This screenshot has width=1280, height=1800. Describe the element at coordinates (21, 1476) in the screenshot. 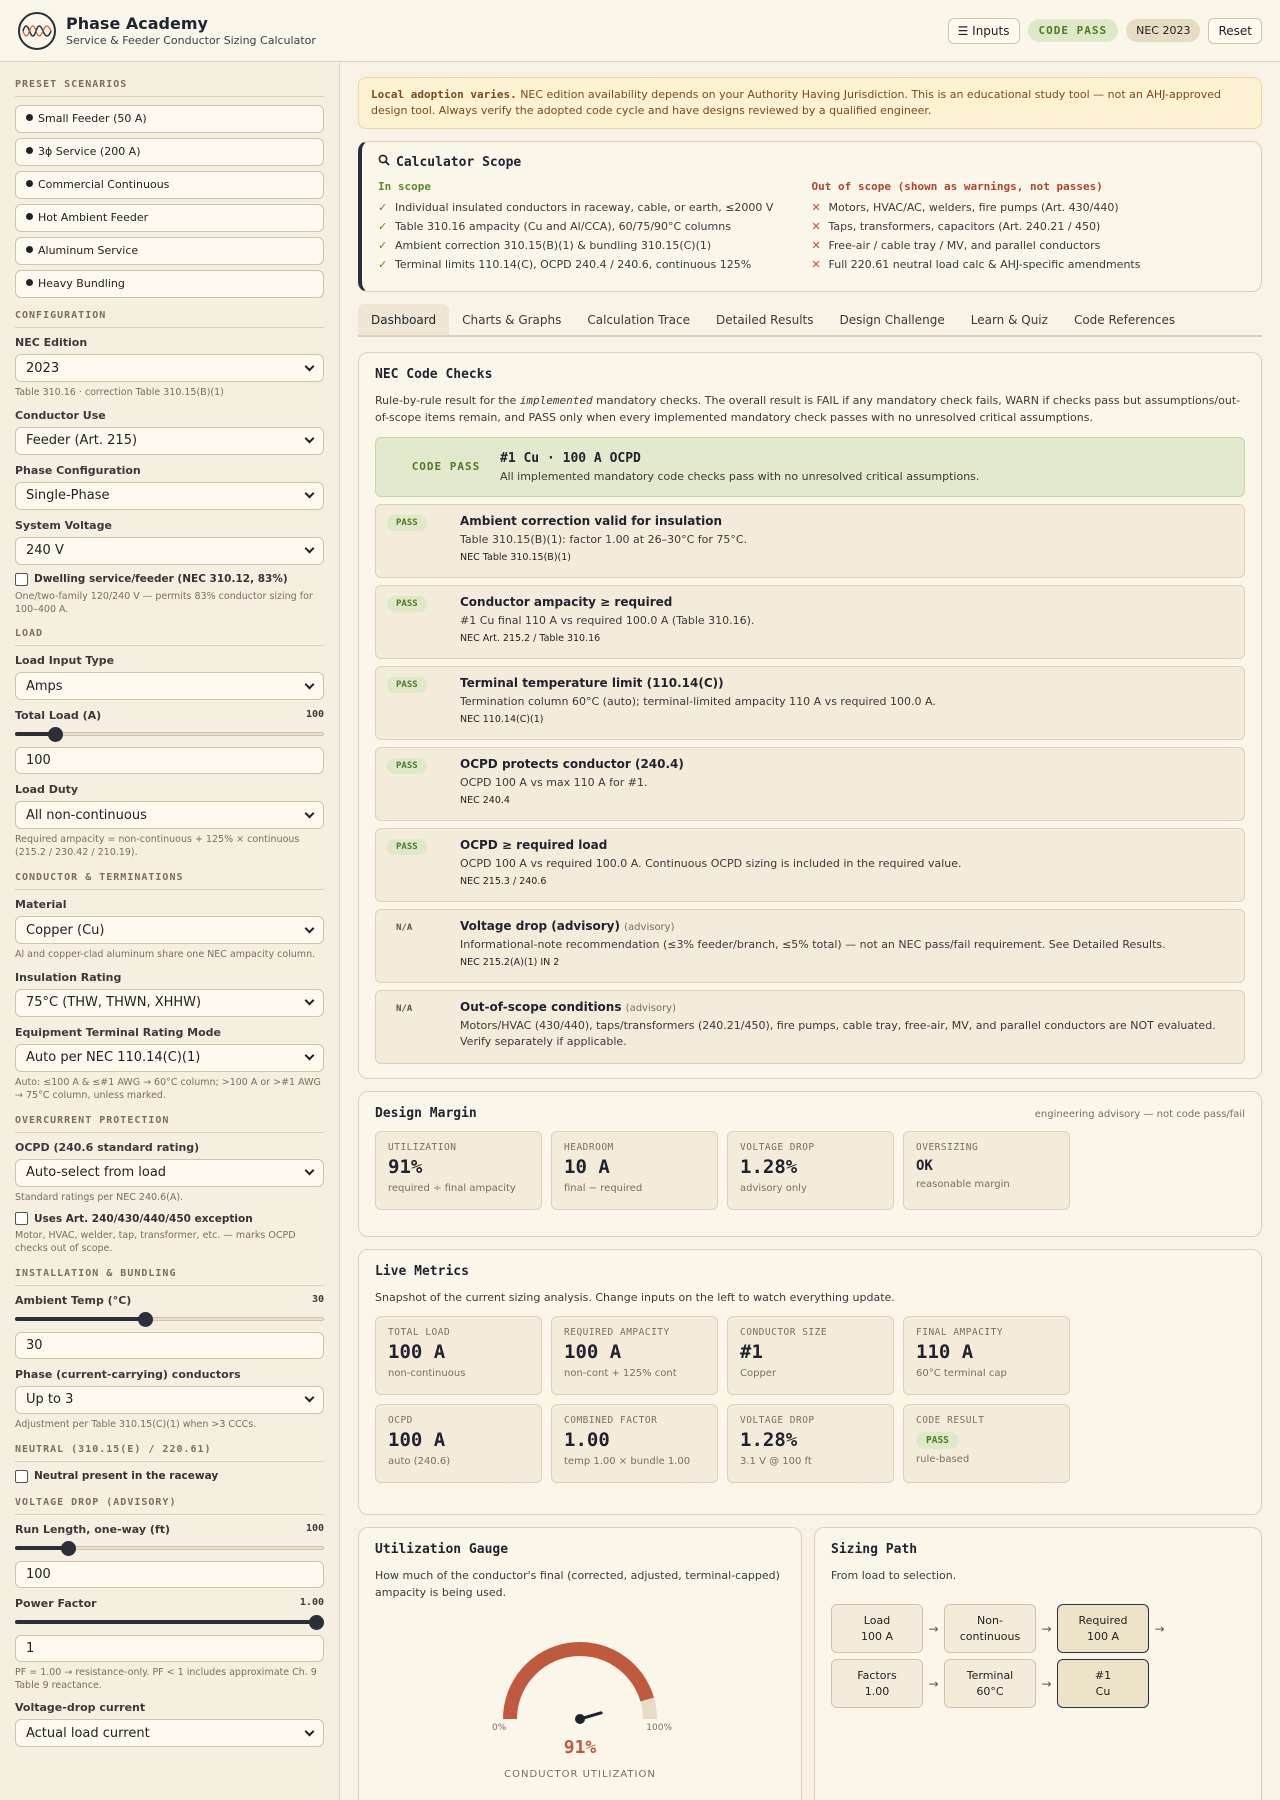

I see `neutral-checkbox` at that location.